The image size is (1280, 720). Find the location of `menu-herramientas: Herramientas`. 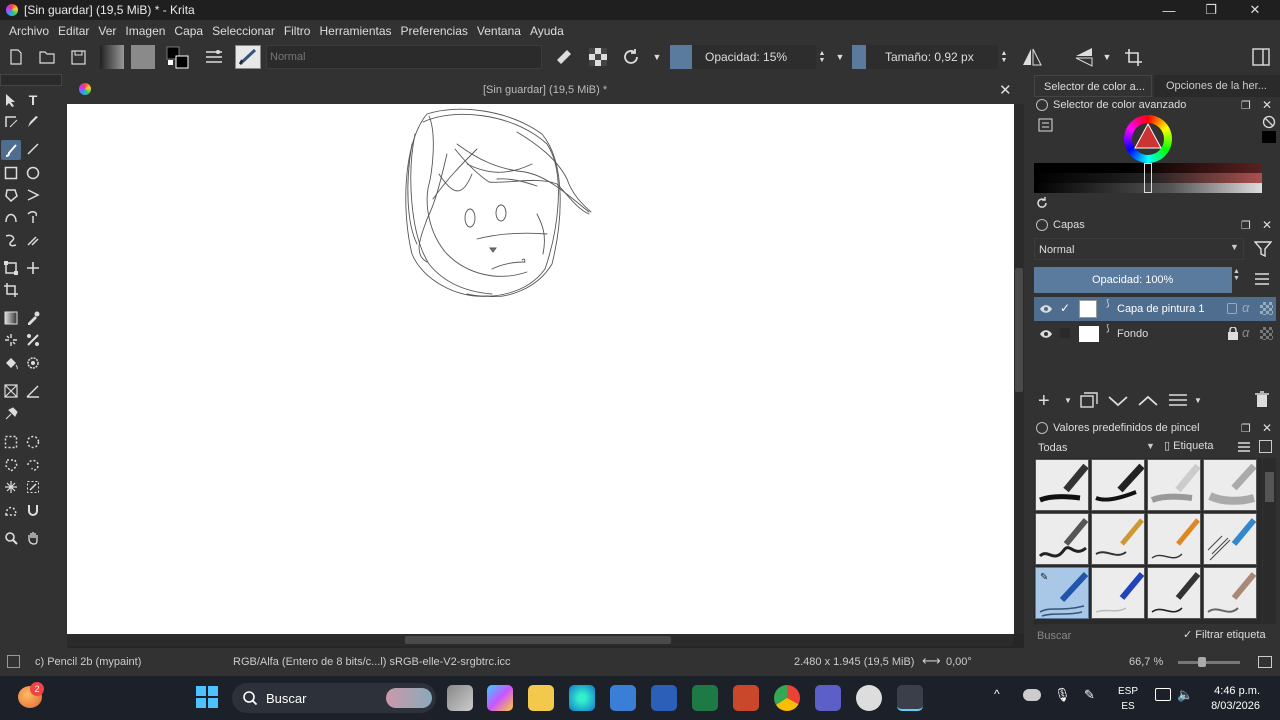

menu-herramientas: Herramientas is located at coordinates (355, 31).